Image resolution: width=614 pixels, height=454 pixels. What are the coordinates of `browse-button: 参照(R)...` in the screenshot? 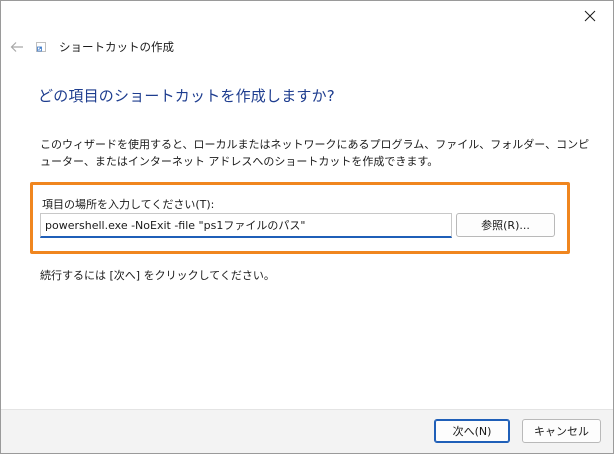 It's located at (505, 225).